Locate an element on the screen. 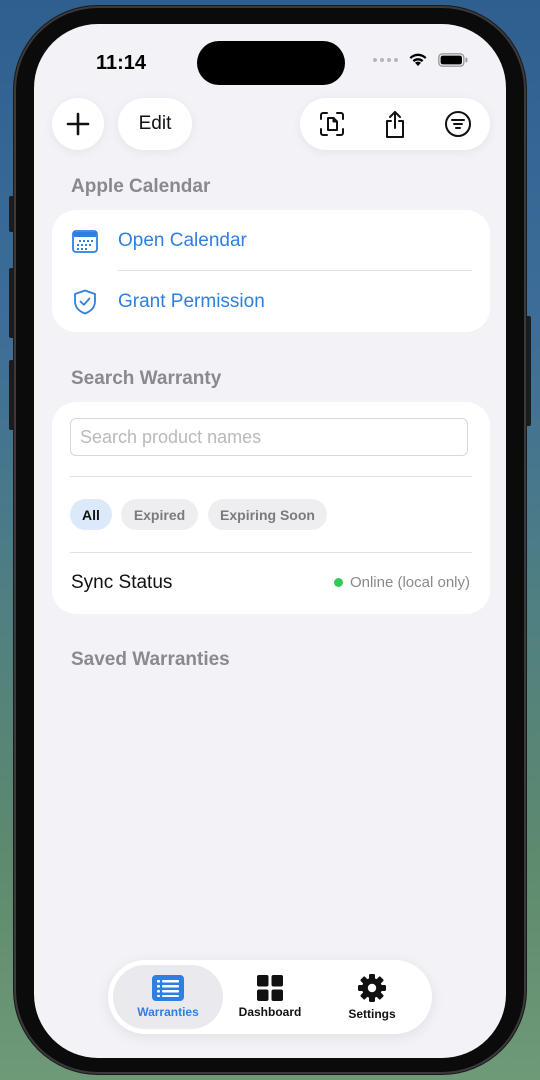 The height and width of the screenshot is (1080, 540). tab-settings: Settings is located at coordinates (372, 997).